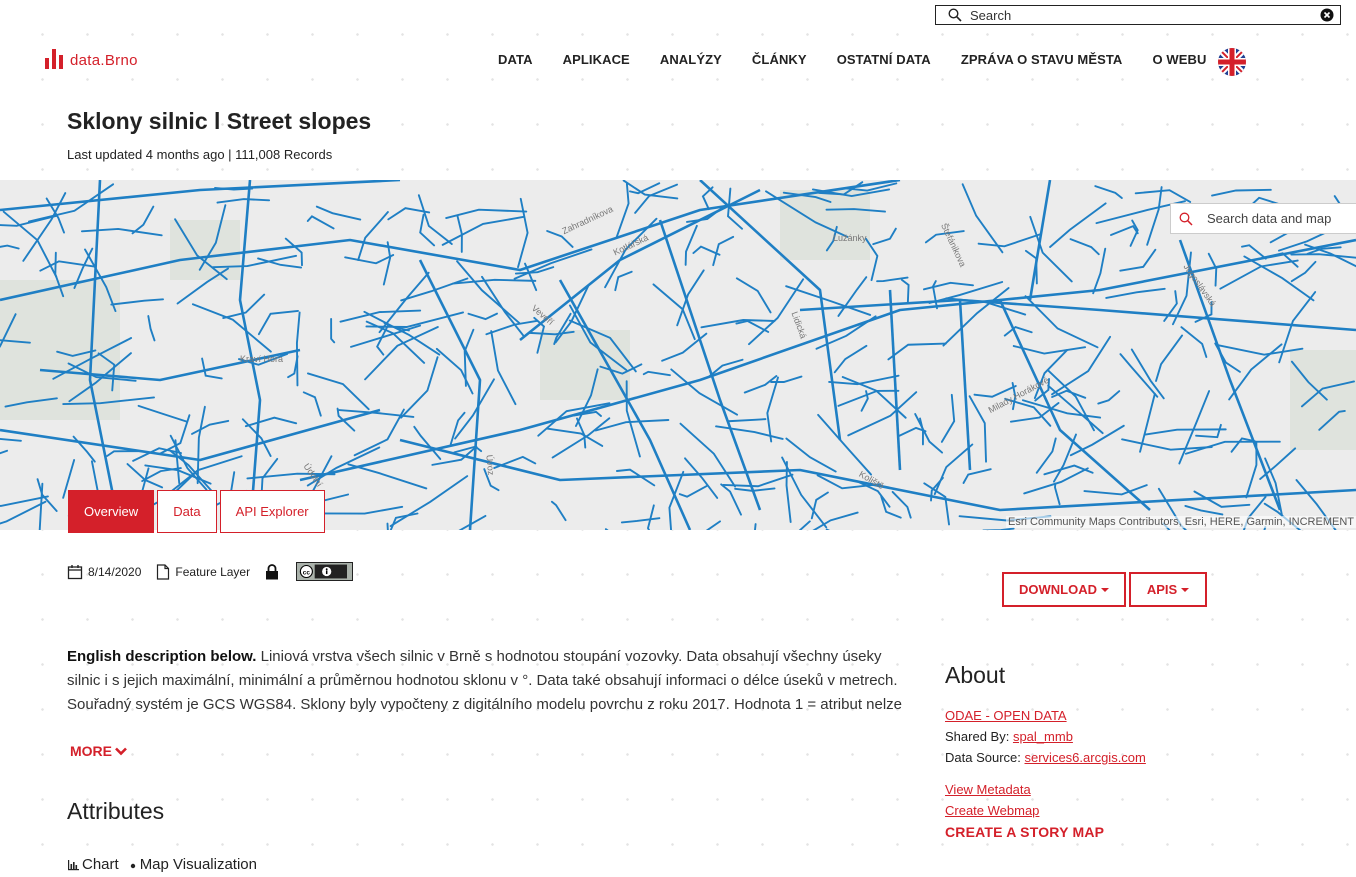 The image size is (1356, 877). Describe the element at coordinates (116, 811) in the screenshot. I see `attributes-heading: Attributes` at that location.